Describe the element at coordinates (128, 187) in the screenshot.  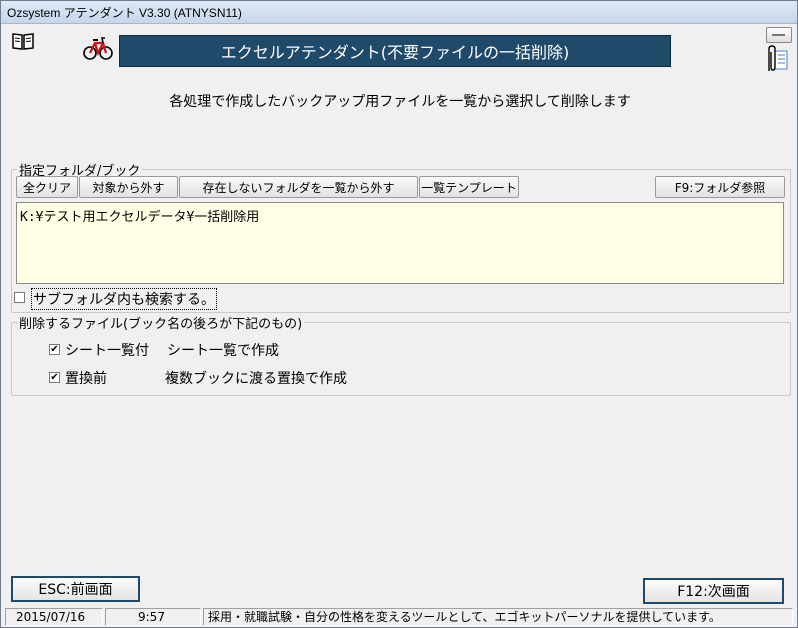
I see `remove-target-button: 対象から外す` at that location.